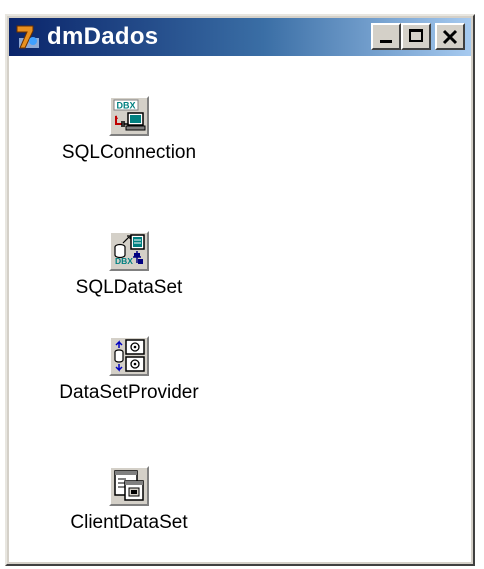  I want to click on maximize-icon, so click(416, 35).